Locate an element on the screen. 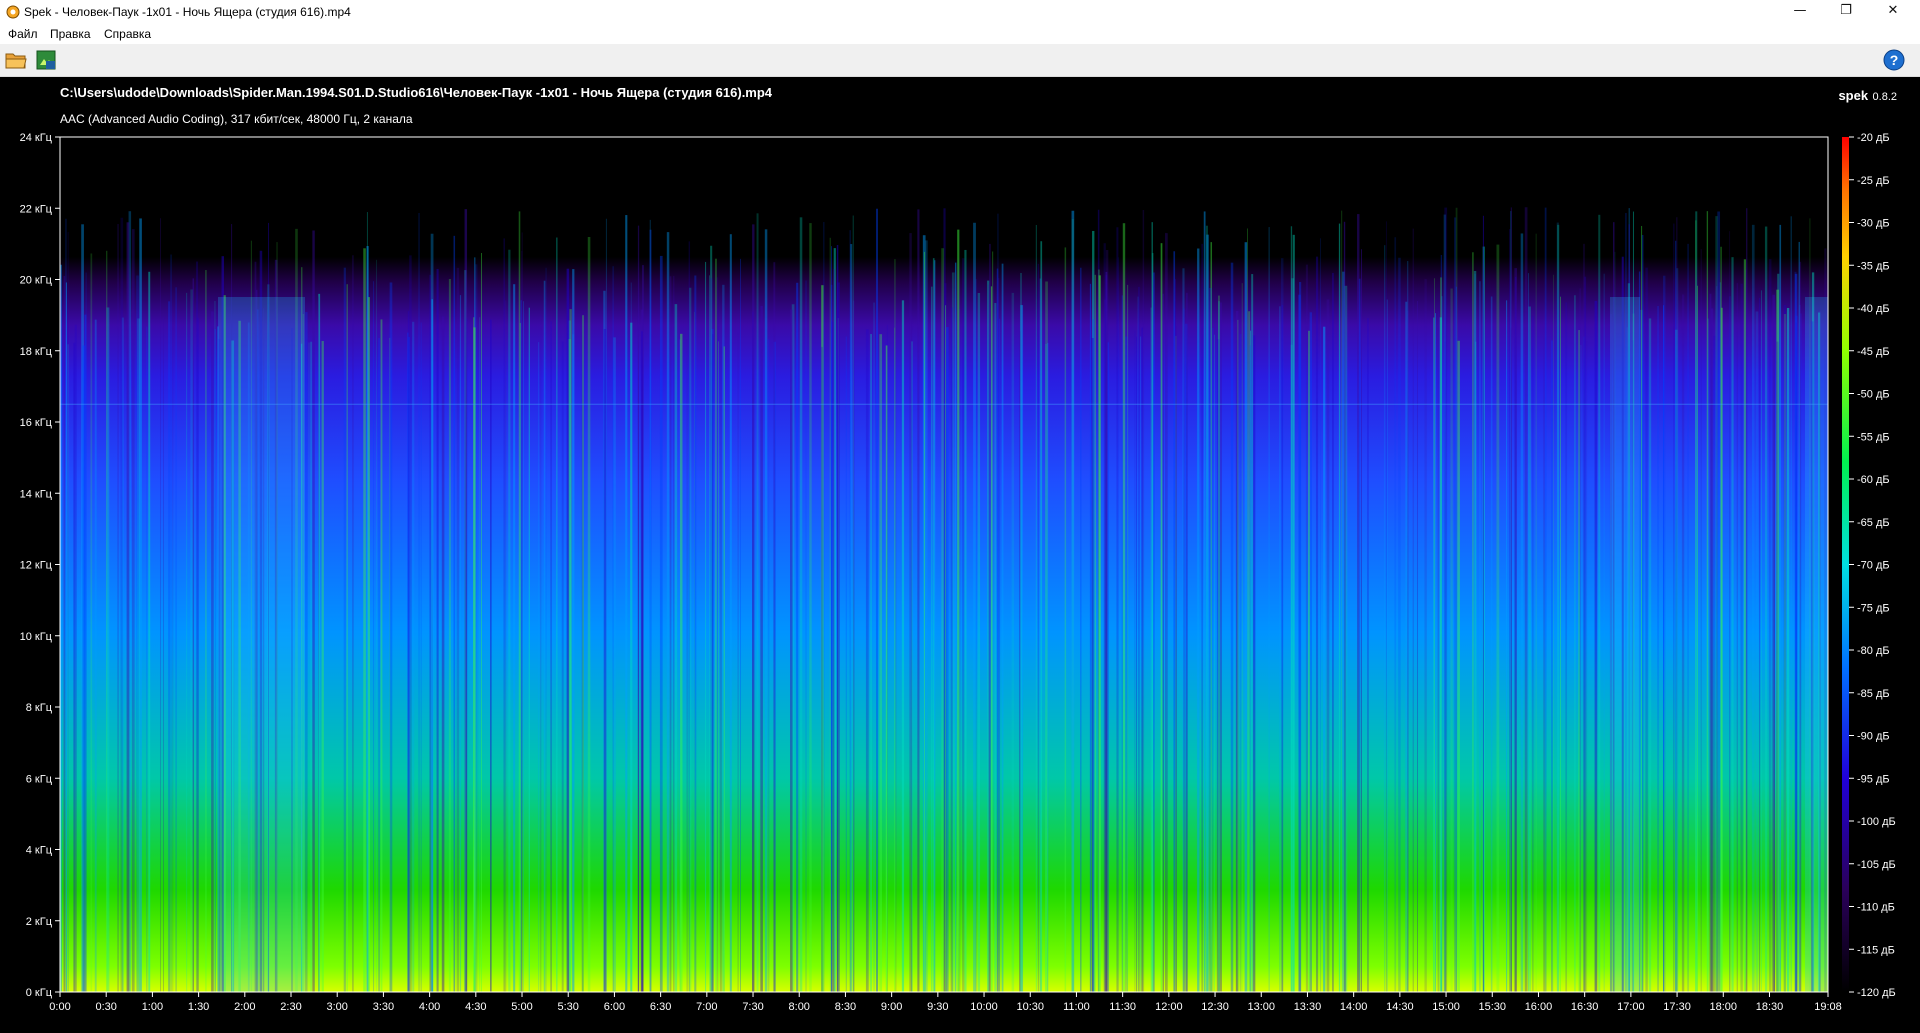 Image resolution: width=1920 pixels, height=1033 pixels. freq-tick-label: 14 кГц is located at coordinates (36, 494).